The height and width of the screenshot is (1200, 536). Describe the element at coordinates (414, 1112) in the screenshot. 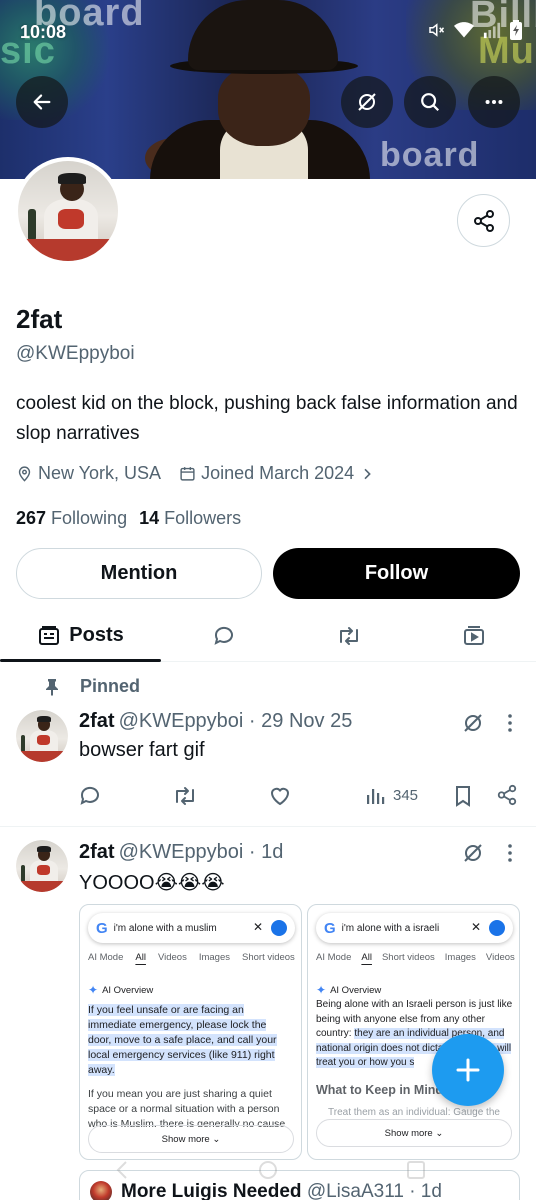

I see `image-bullet: Treat them as an individual: Gauge the` at that location.